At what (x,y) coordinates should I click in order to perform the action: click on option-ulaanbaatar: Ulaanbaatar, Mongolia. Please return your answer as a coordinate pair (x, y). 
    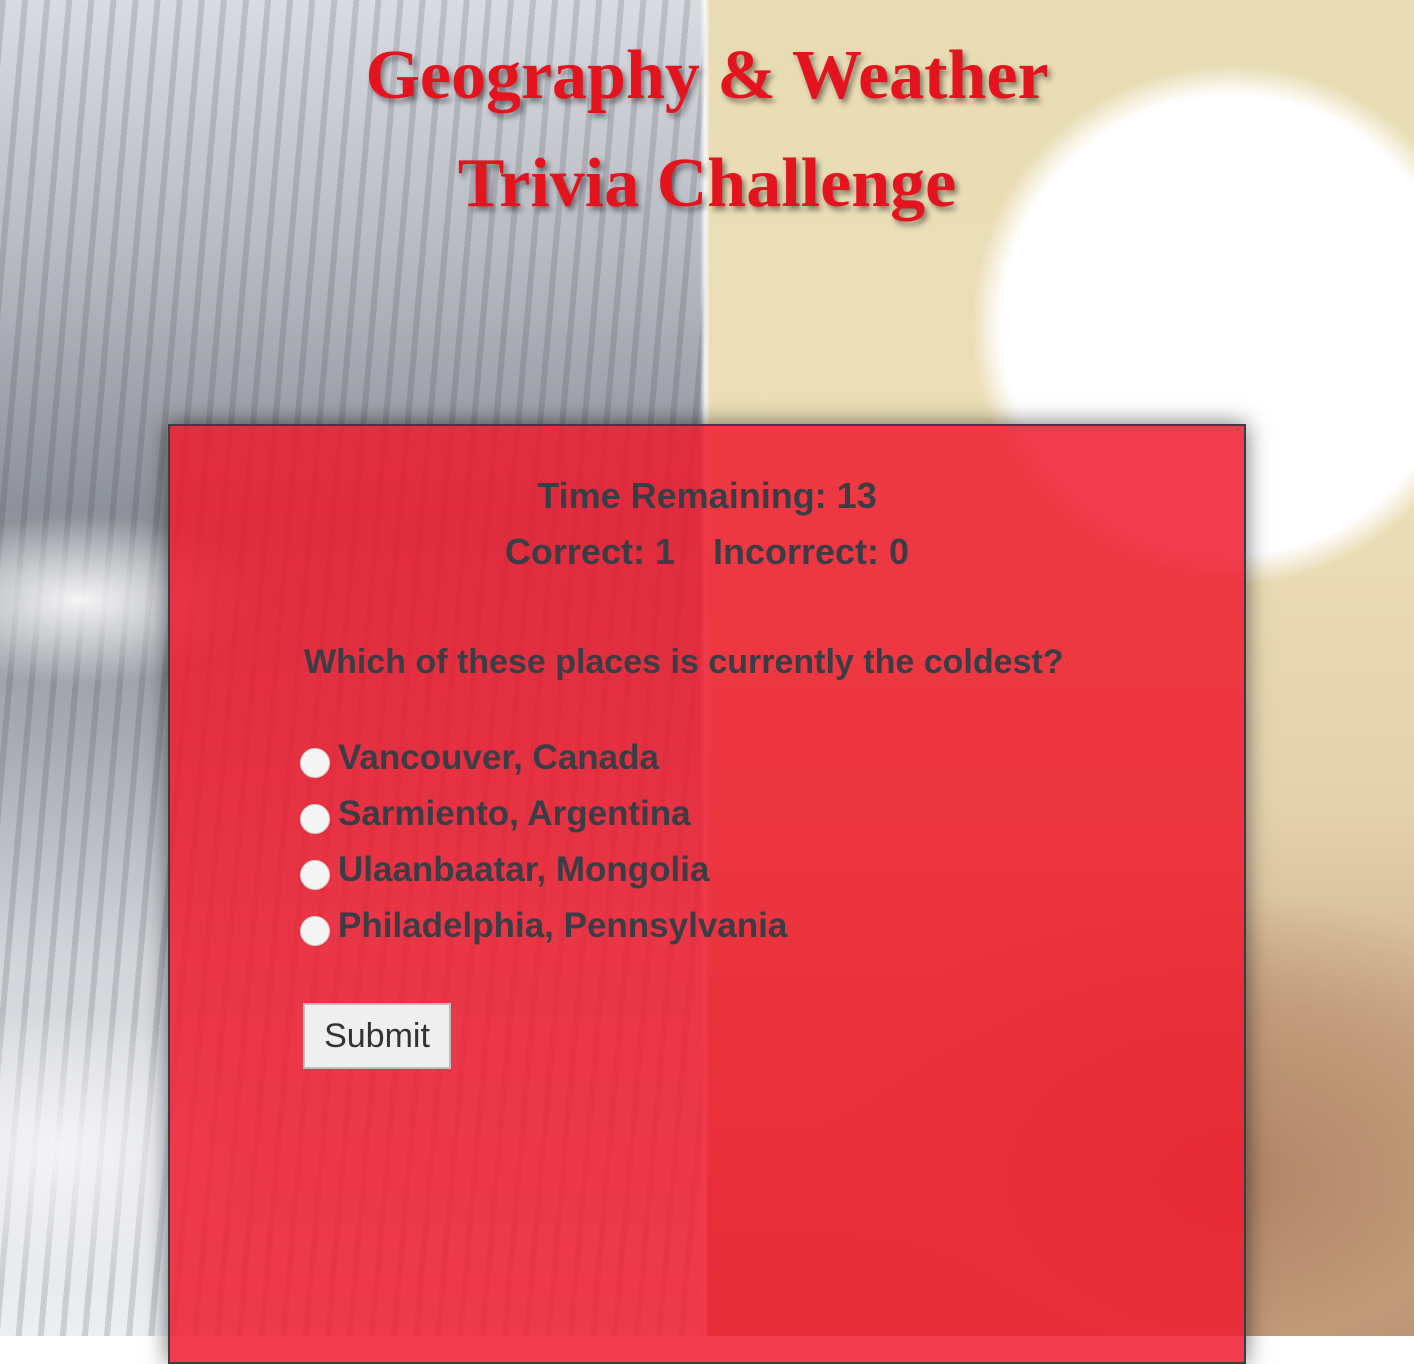
    Looking at the image, I should click on (543, 870).